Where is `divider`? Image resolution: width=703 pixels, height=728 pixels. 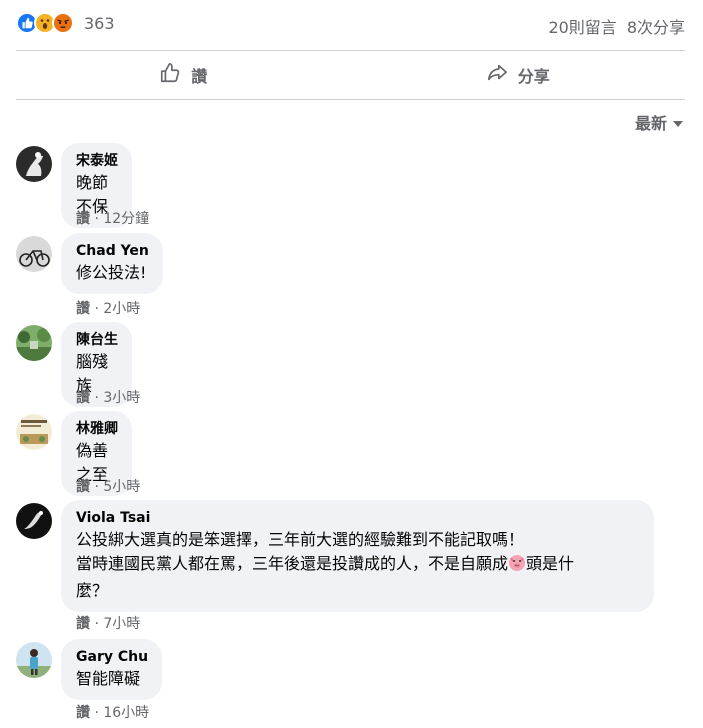 divider is located at coordinates (350, 99).